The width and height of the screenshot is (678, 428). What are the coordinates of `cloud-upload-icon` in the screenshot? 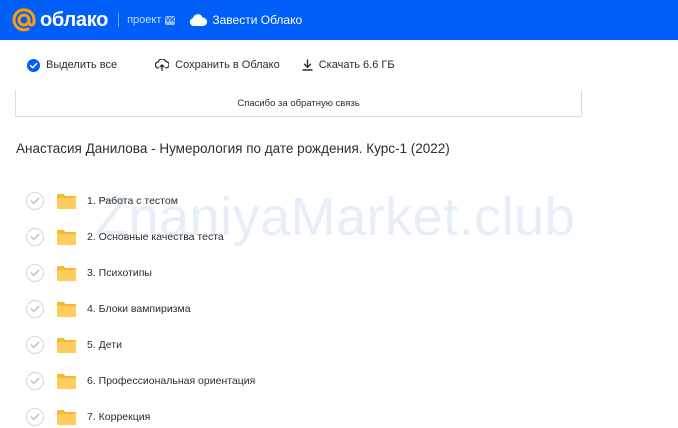 It's located at (162, 65).